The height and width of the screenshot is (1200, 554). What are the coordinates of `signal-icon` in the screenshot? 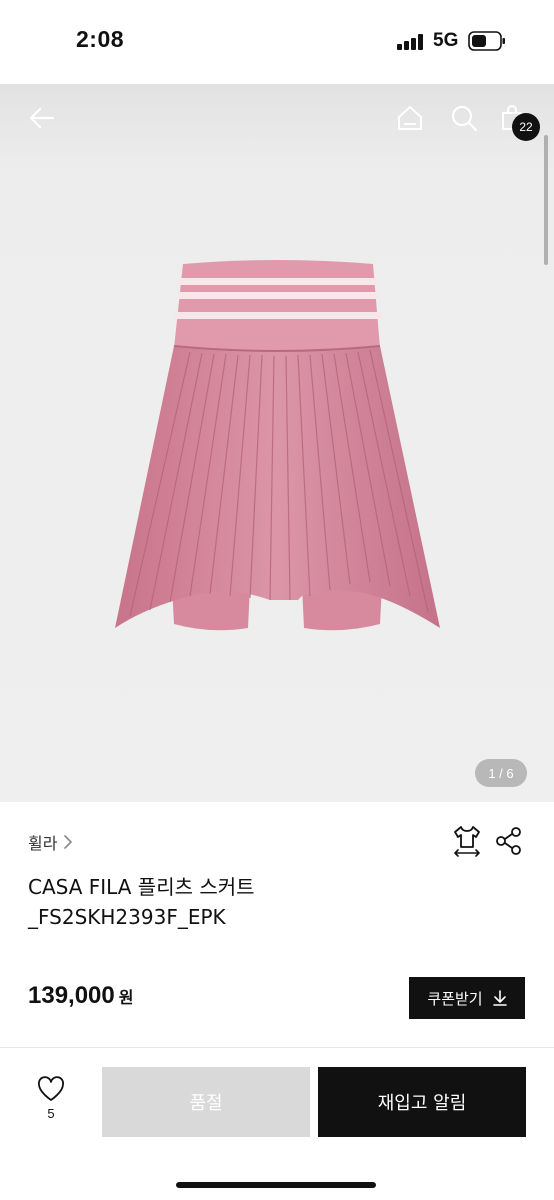 It's located at (412, 42).